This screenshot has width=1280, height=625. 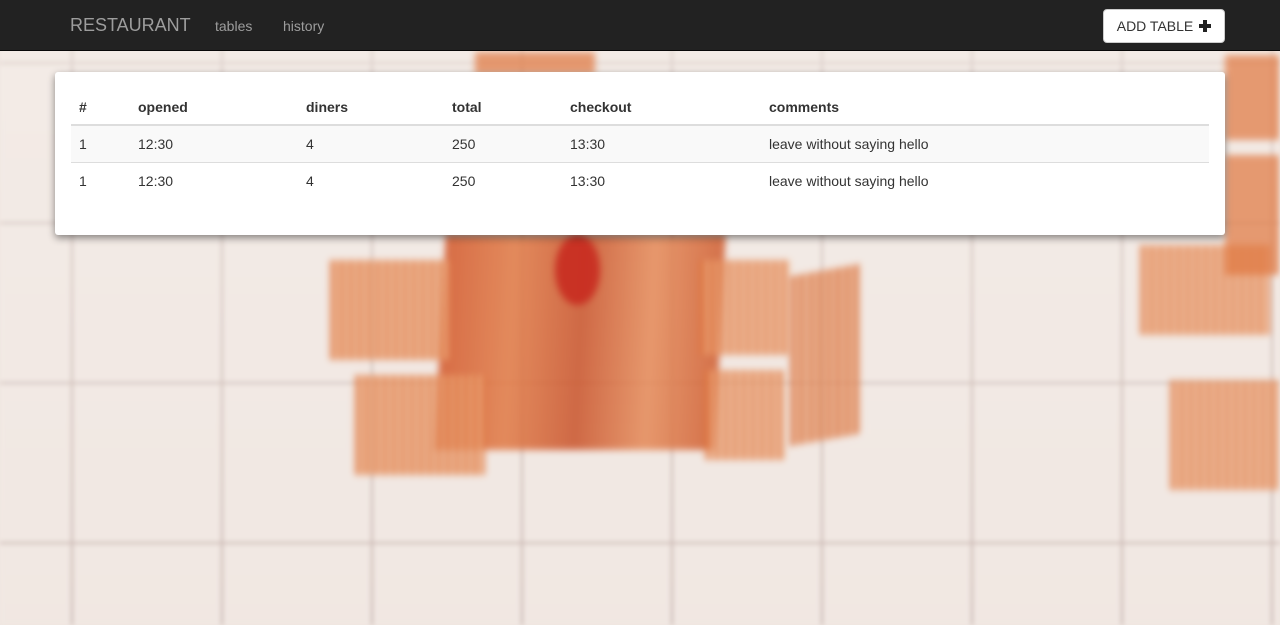 I want to click on brand-logo: RESTAURANT, so click(x=130, y=25).